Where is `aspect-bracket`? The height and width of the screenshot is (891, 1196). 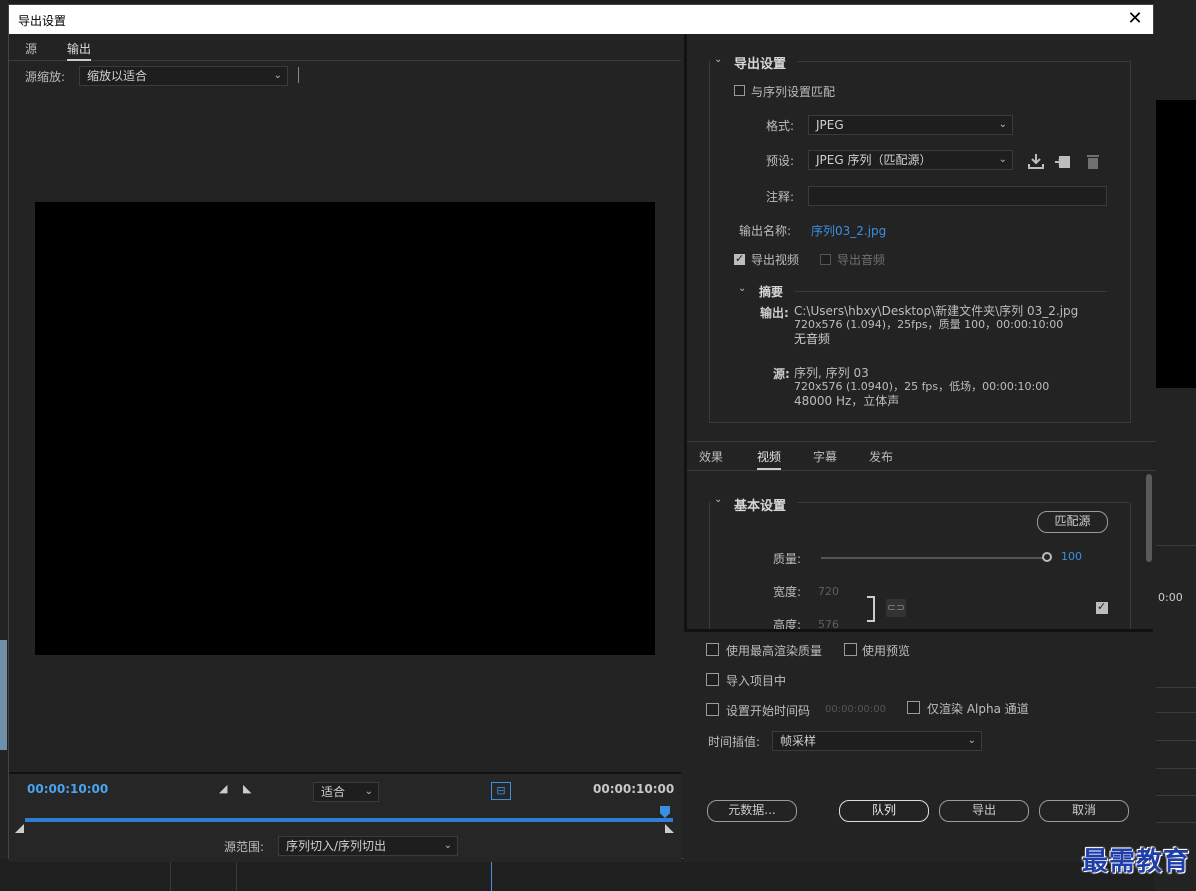
aspect-bracket is located at coordinates (871, 609).